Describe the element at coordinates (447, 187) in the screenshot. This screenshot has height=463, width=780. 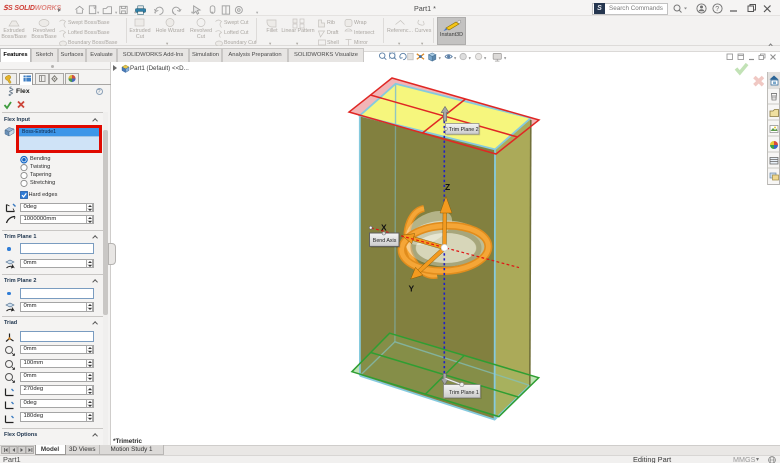
I see `svg-text: Z` at that location.